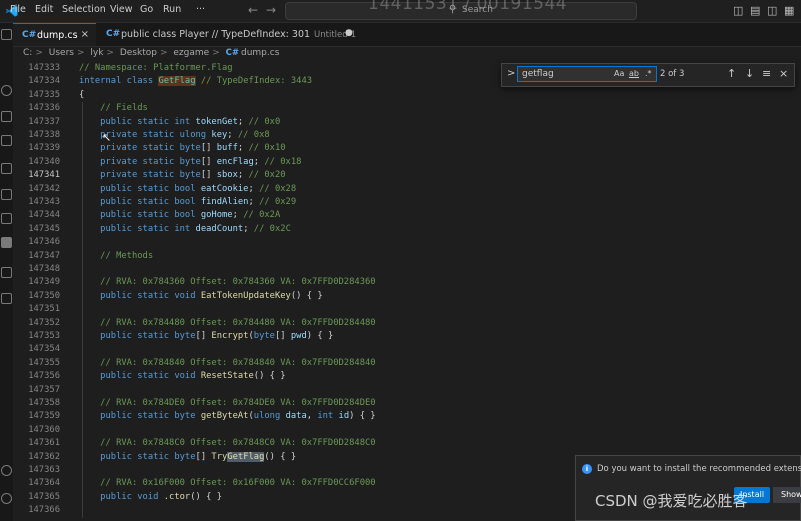 Image resolution: width=801 pixels, height=521 pixels. I want to click on source-control-icon, so click(6, 116).